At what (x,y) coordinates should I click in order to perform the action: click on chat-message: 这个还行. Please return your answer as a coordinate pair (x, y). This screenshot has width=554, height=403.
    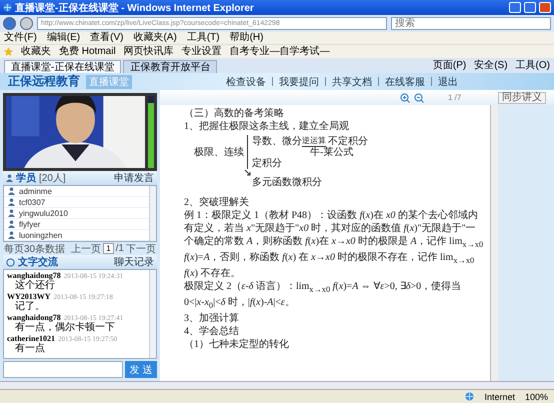
    Looking at the image, I should click on (35, 286).